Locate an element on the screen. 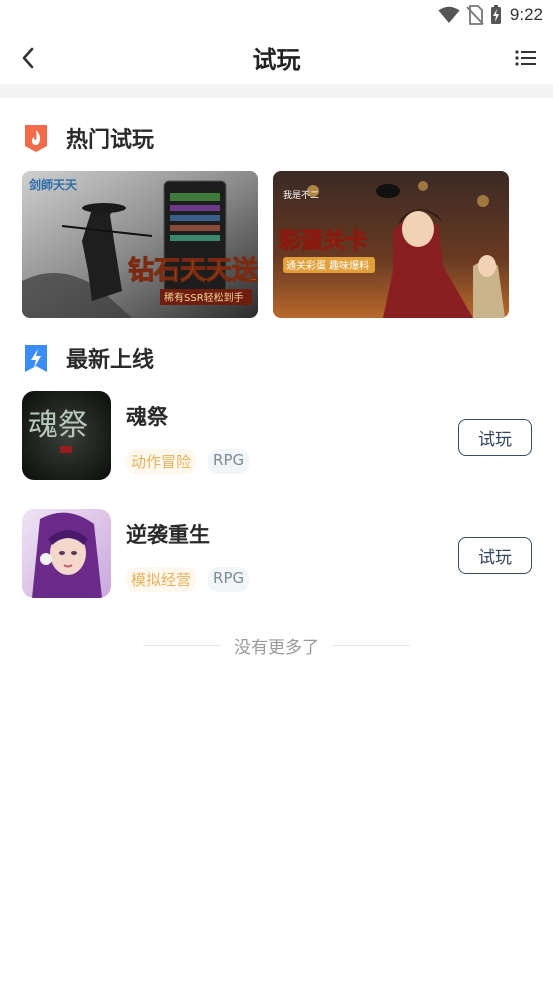 Image resolution: width=553 pixels, height=983 pixels. list-item: 逆袭重生 模拟经营 RPG 试玩 is located at coordinates (277, 554).